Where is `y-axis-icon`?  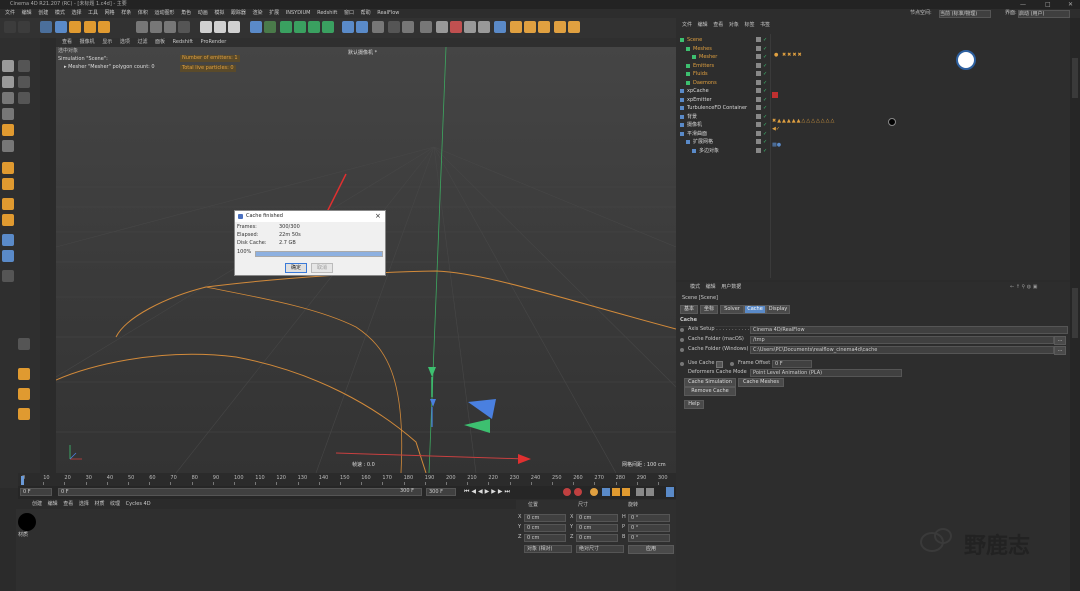
y-axis-icon is located at coordinates (156, 27).